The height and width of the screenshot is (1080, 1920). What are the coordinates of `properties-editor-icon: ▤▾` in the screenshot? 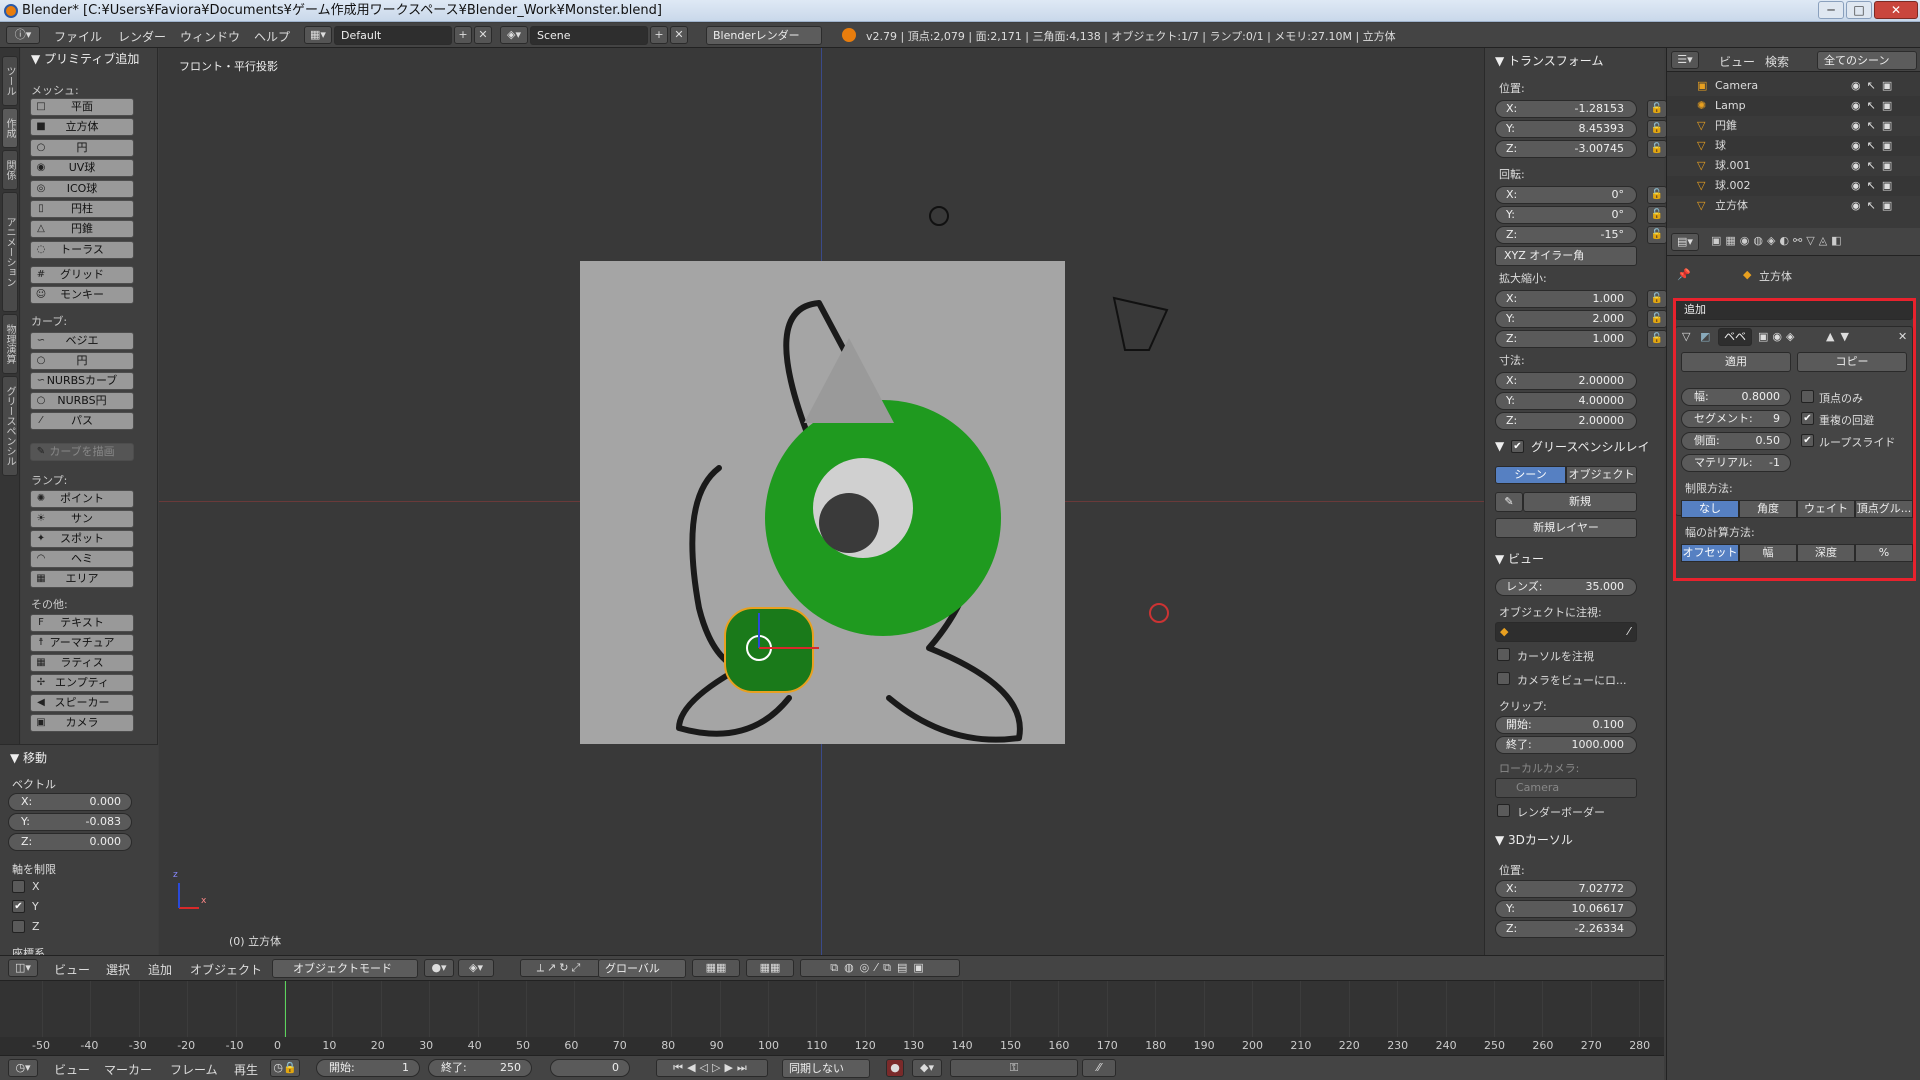 It's located at (1685, 242).